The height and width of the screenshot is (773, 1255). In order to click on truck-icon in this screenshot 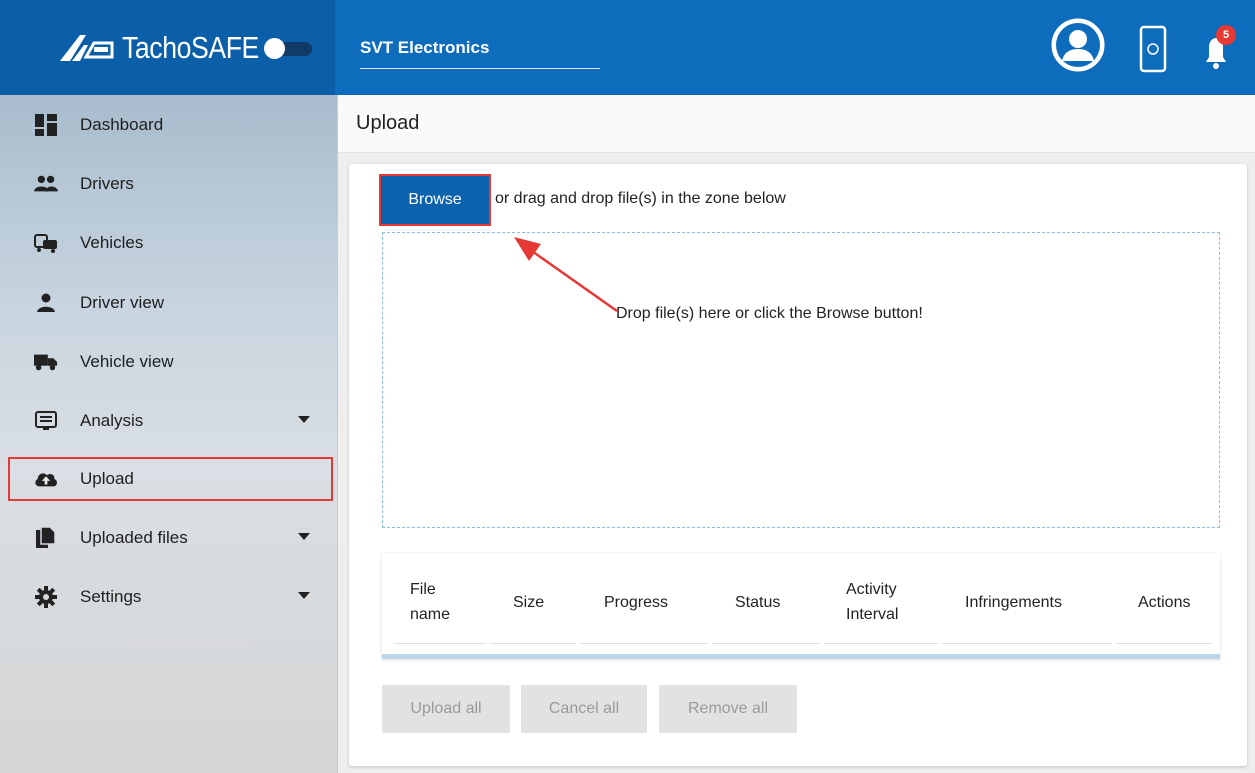, I will do `click(46, 362)`.